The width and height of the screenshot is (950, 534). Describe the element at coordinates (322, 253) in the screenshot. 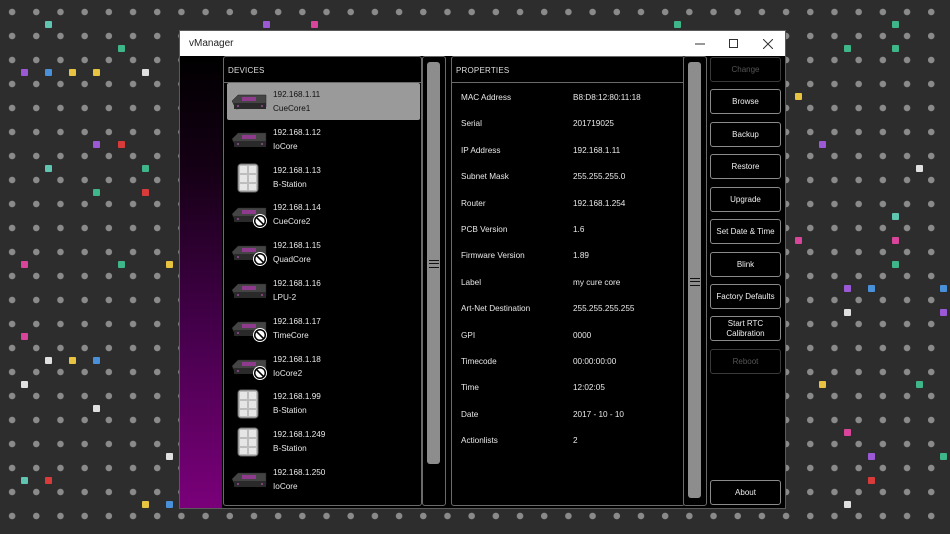

I see `device-list-item: 192.168.1.15 QuadCore` at that location.